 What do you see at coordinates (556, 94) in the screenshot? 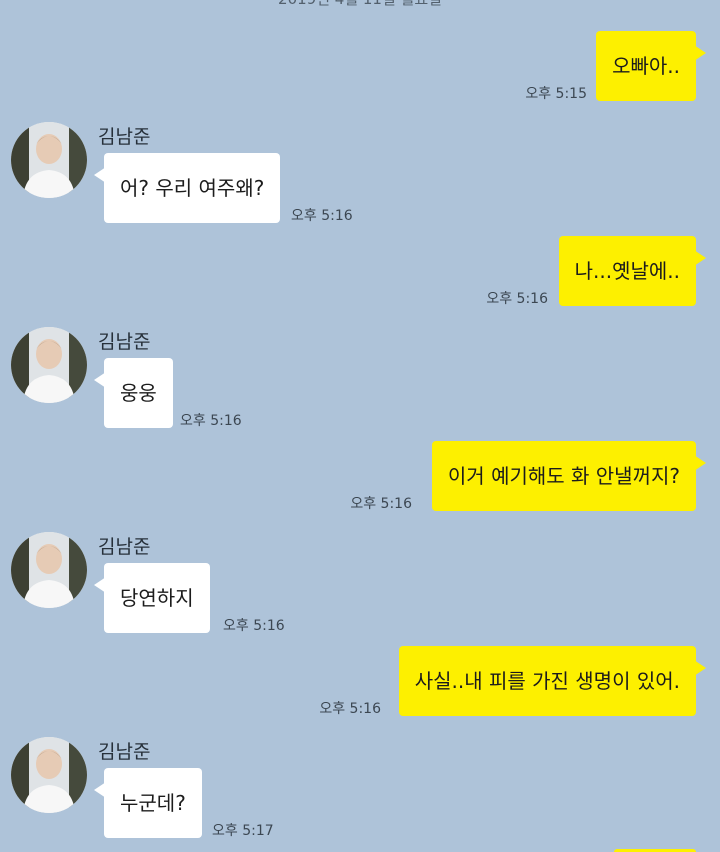
I see `message-time: 오후 5:15` at bounding box center [556, 94].